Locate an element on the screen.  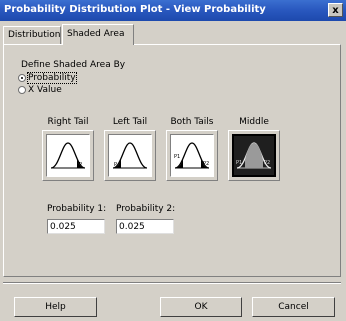
probability-2-label: Probability 2: is located at coordinates (146, 209).